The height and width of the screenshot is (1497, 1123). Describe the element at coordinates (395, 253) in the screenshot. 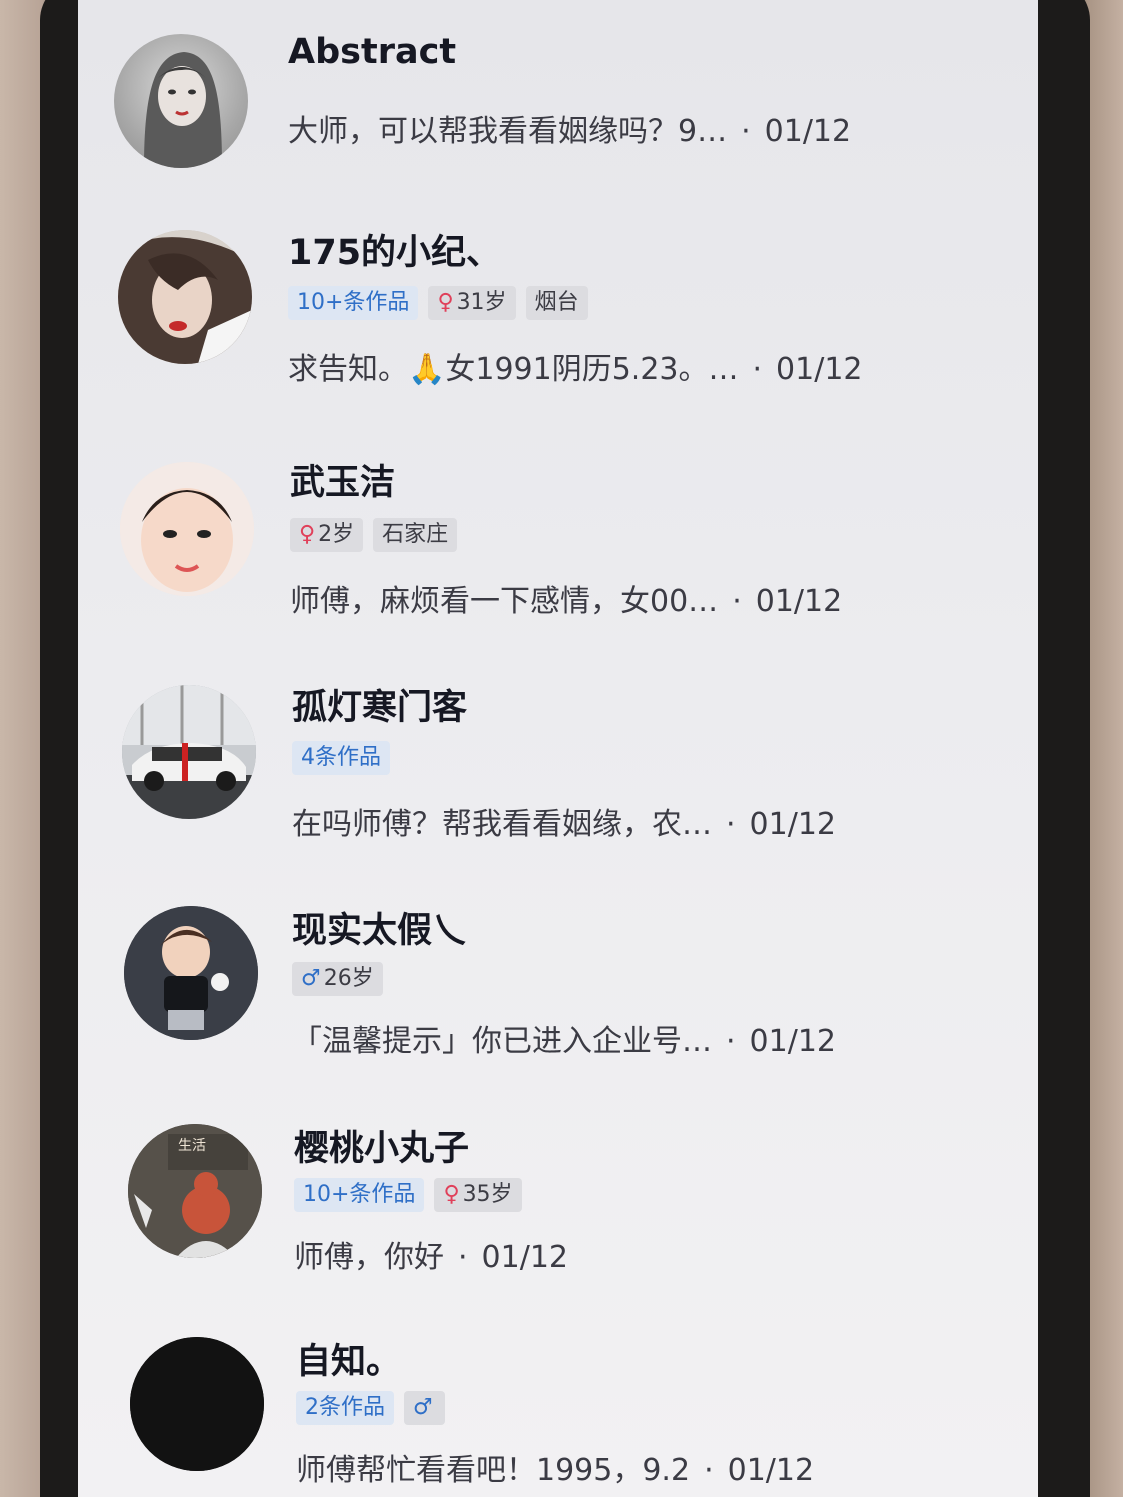

I see `contact-name: 175的小纪、` at that location.